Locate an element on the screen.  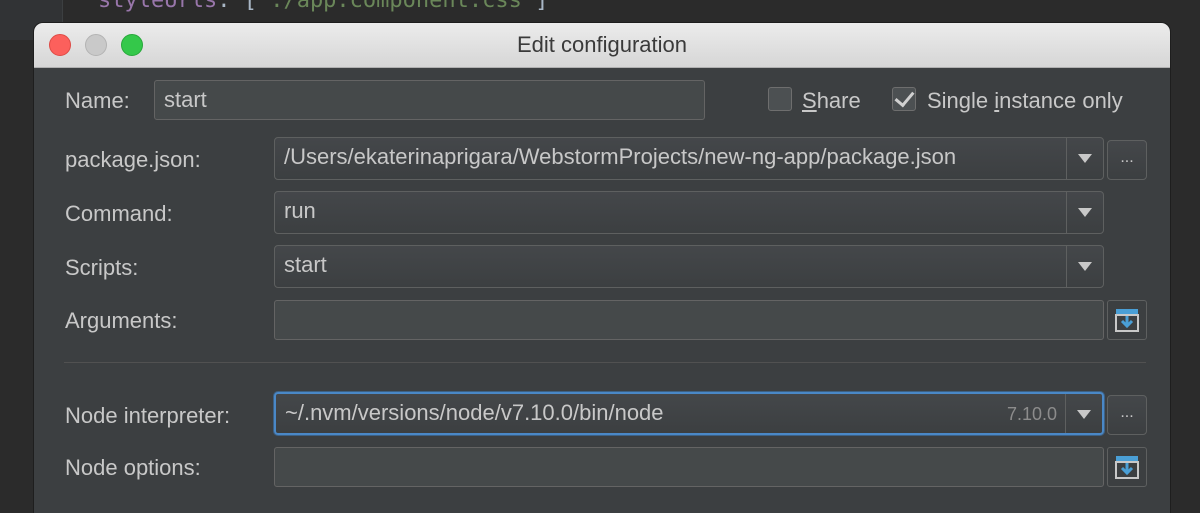
section-divider is located at coordinates (605, 362).